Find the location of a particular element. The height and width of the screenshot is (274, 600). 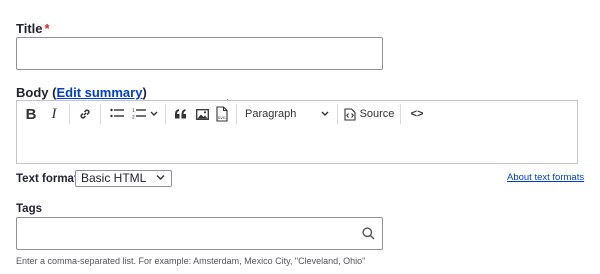

svg-text: 2 is located at coordinates (133, 118).